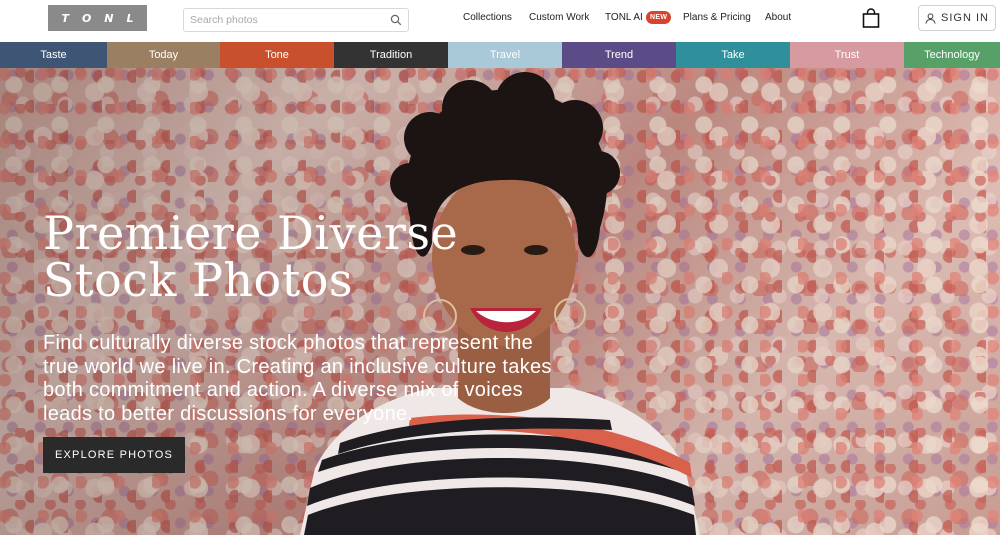  I want to click on category-trend: Trend, so click(619, 55).